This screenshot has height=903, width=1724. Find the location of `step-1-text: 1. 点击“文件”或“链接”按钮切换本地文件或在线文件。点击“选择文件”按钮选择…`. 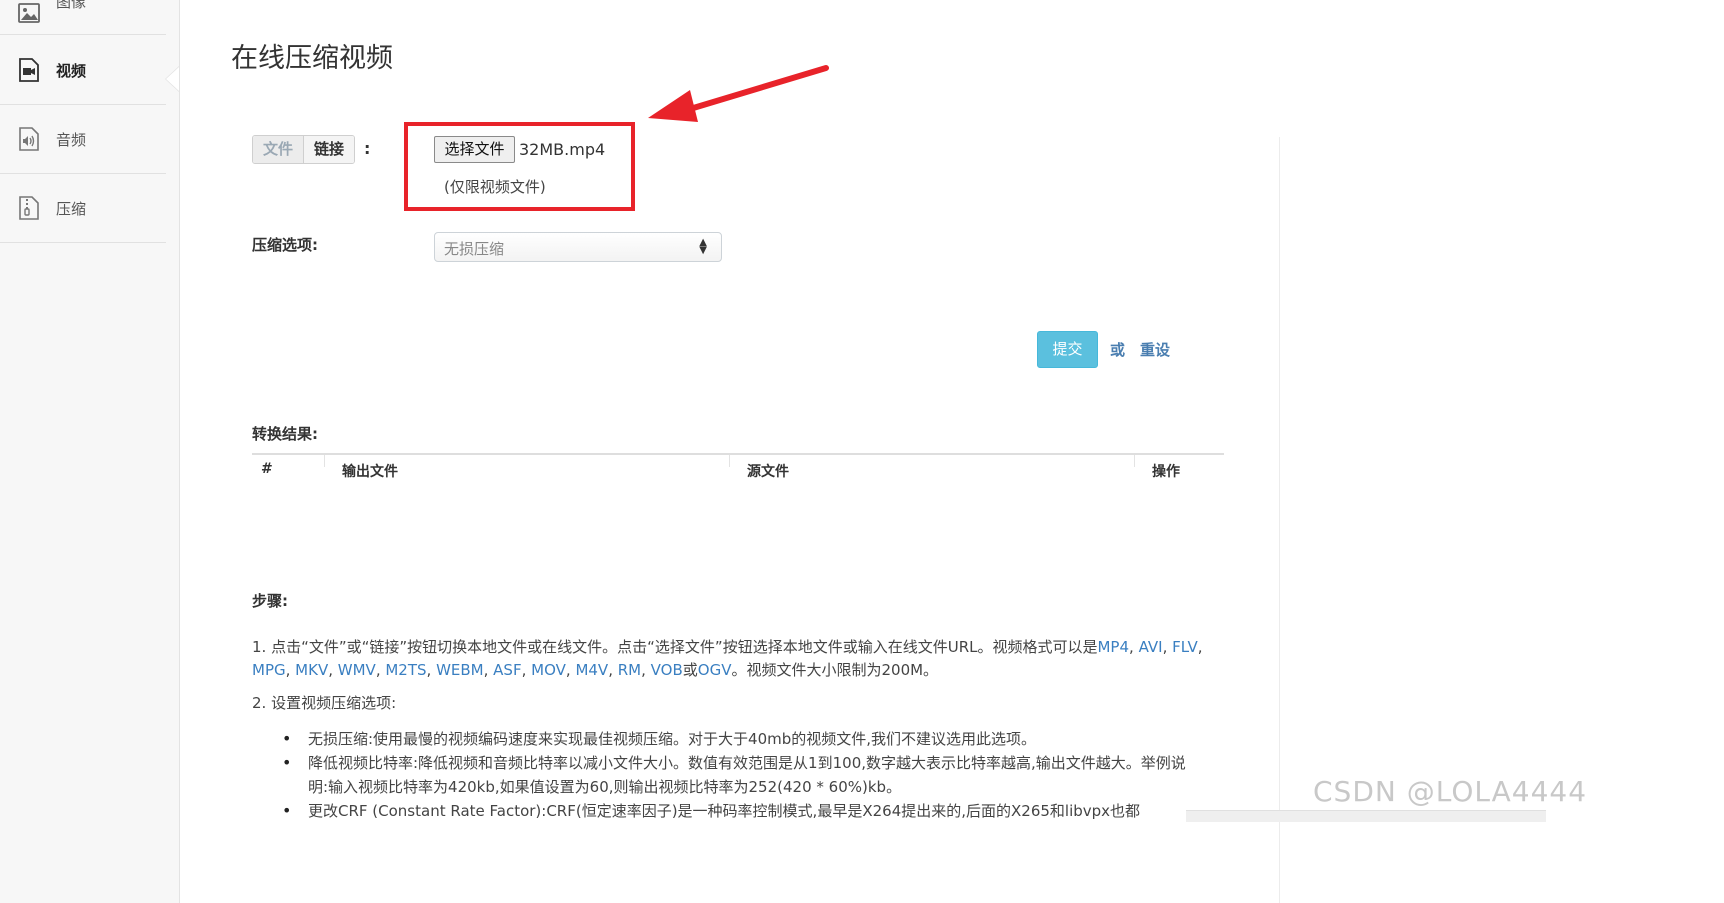

step-1-text: 1. 点击“文件”或“链接”按钮切换本地文件或在线文件。点击“选择文件”按钮选择… is located at coordinates (737, 659).